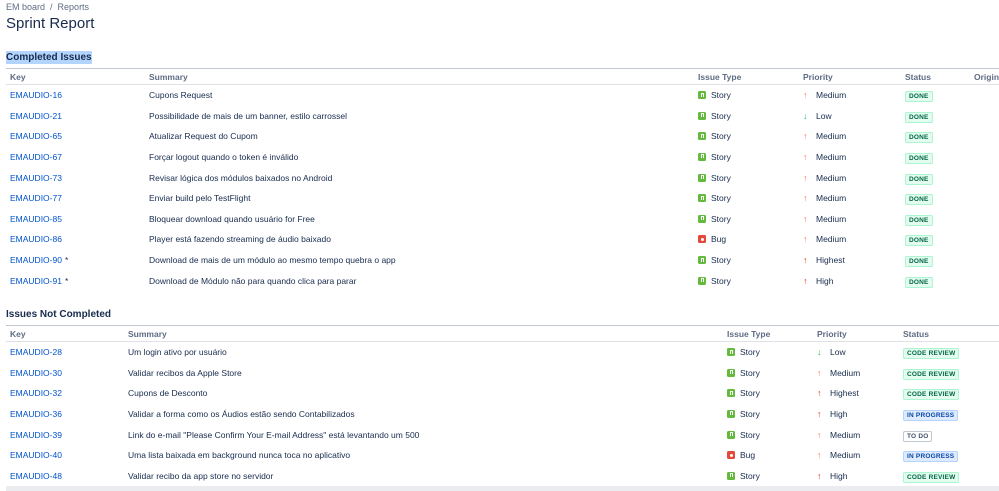  I want to click on issue-key-cell: EMAUDIO-91 *, so click(39, 281).